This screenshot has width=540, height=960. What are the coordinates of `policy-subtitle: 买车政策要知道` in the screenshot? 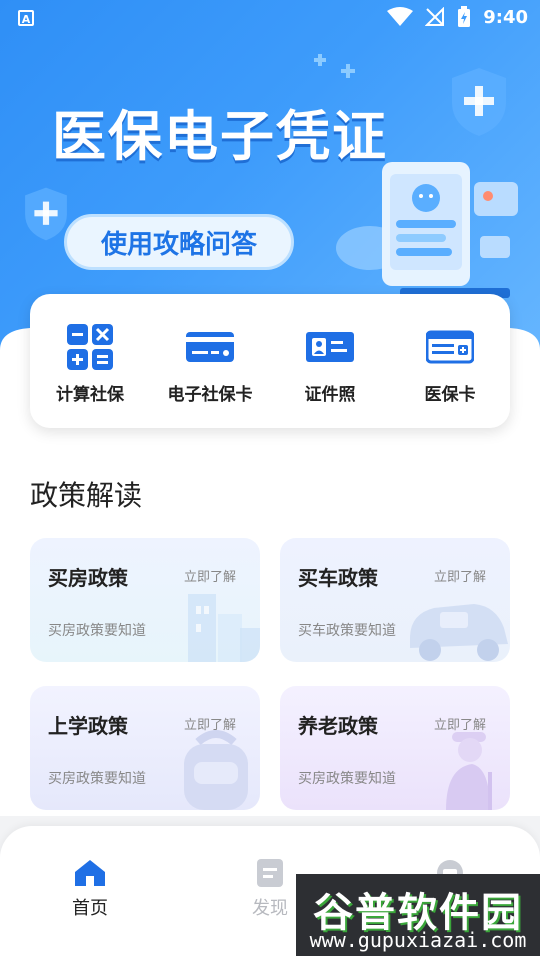 It's located at (347, 631).